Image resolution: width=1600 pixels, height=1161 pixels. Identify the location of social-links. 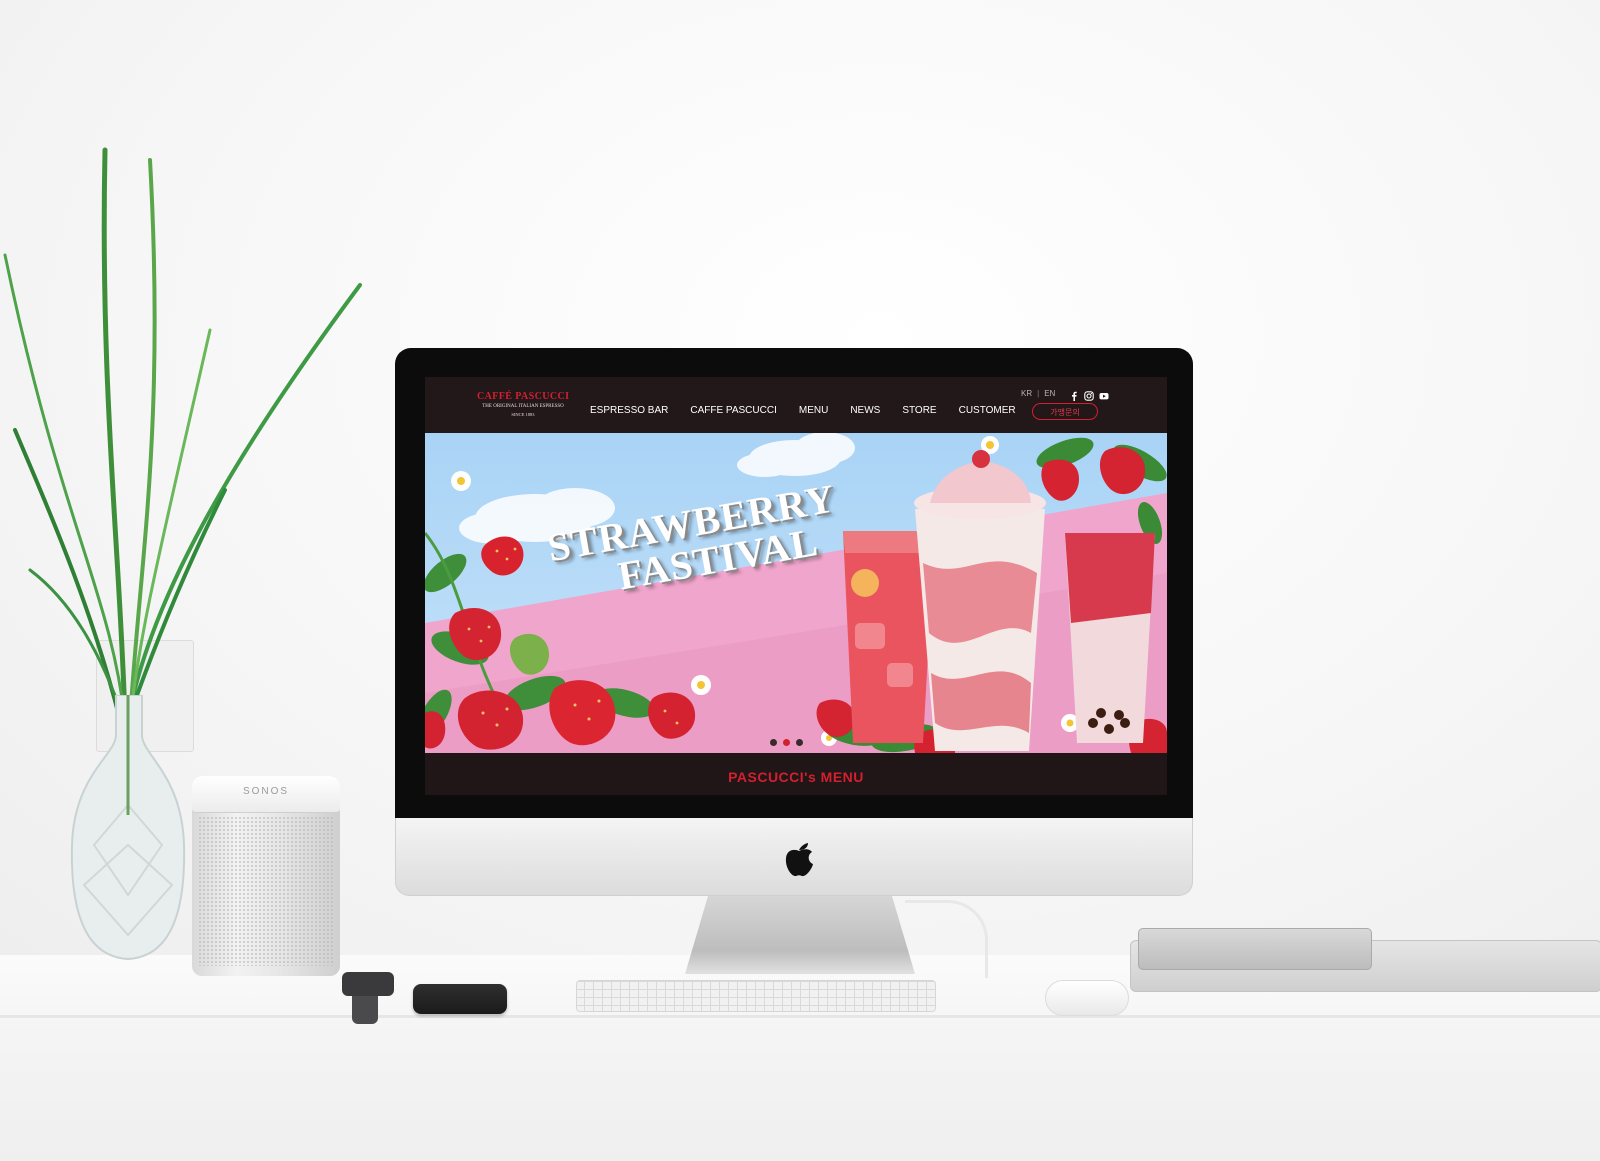
(1089, 394).